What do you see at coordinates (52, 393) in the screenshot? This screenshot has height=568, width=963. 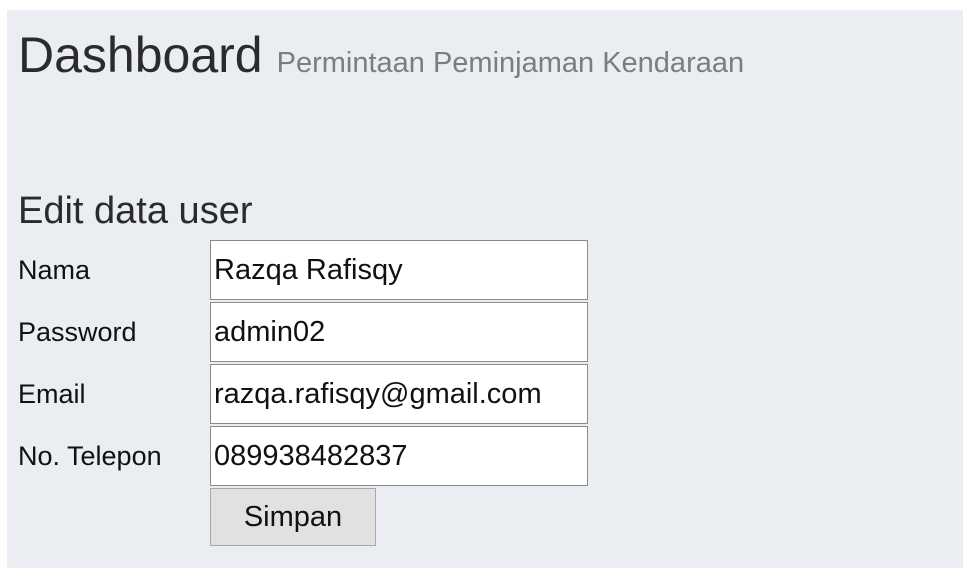 I see `email-label: Email` at bounding box center [52, 393].